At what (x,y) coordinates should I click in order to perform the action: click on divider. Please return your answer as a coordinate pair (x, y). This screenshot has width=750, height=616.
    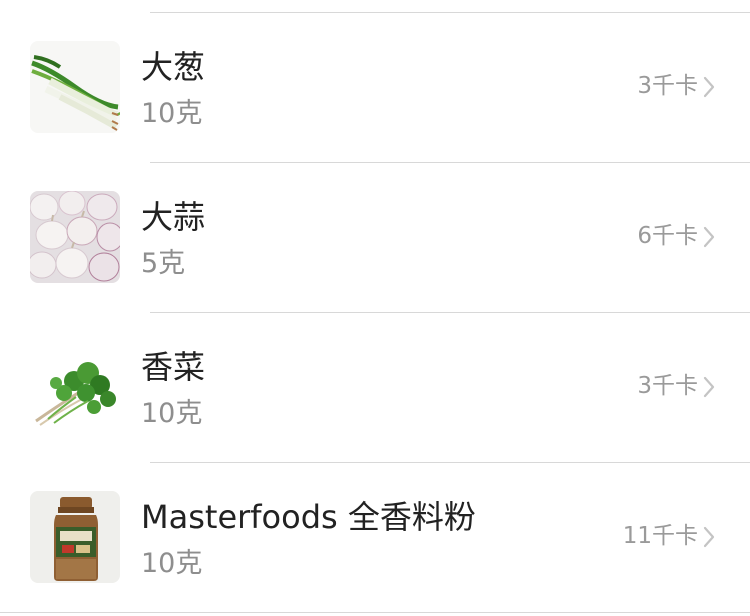
    Looking at the image, I should click on (375, 612).